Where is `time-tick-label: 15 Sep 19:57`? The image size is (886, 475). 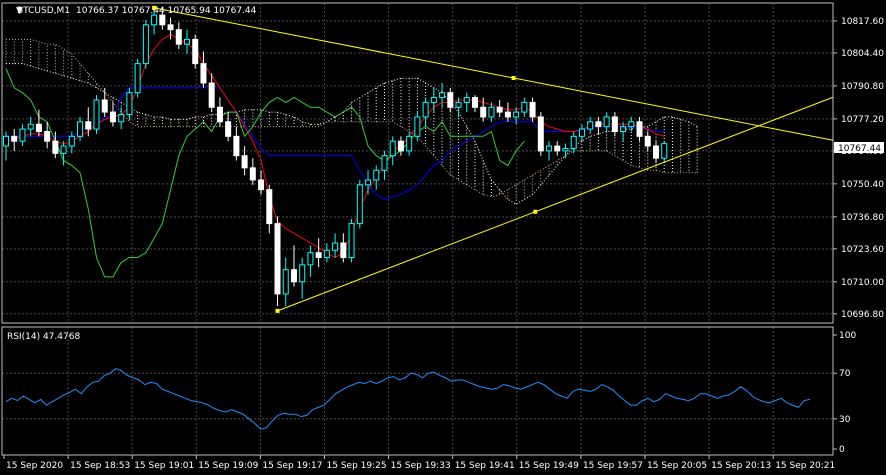 time-tick-label: 15 Sep 19:57 is located at coordinates (613, 466).